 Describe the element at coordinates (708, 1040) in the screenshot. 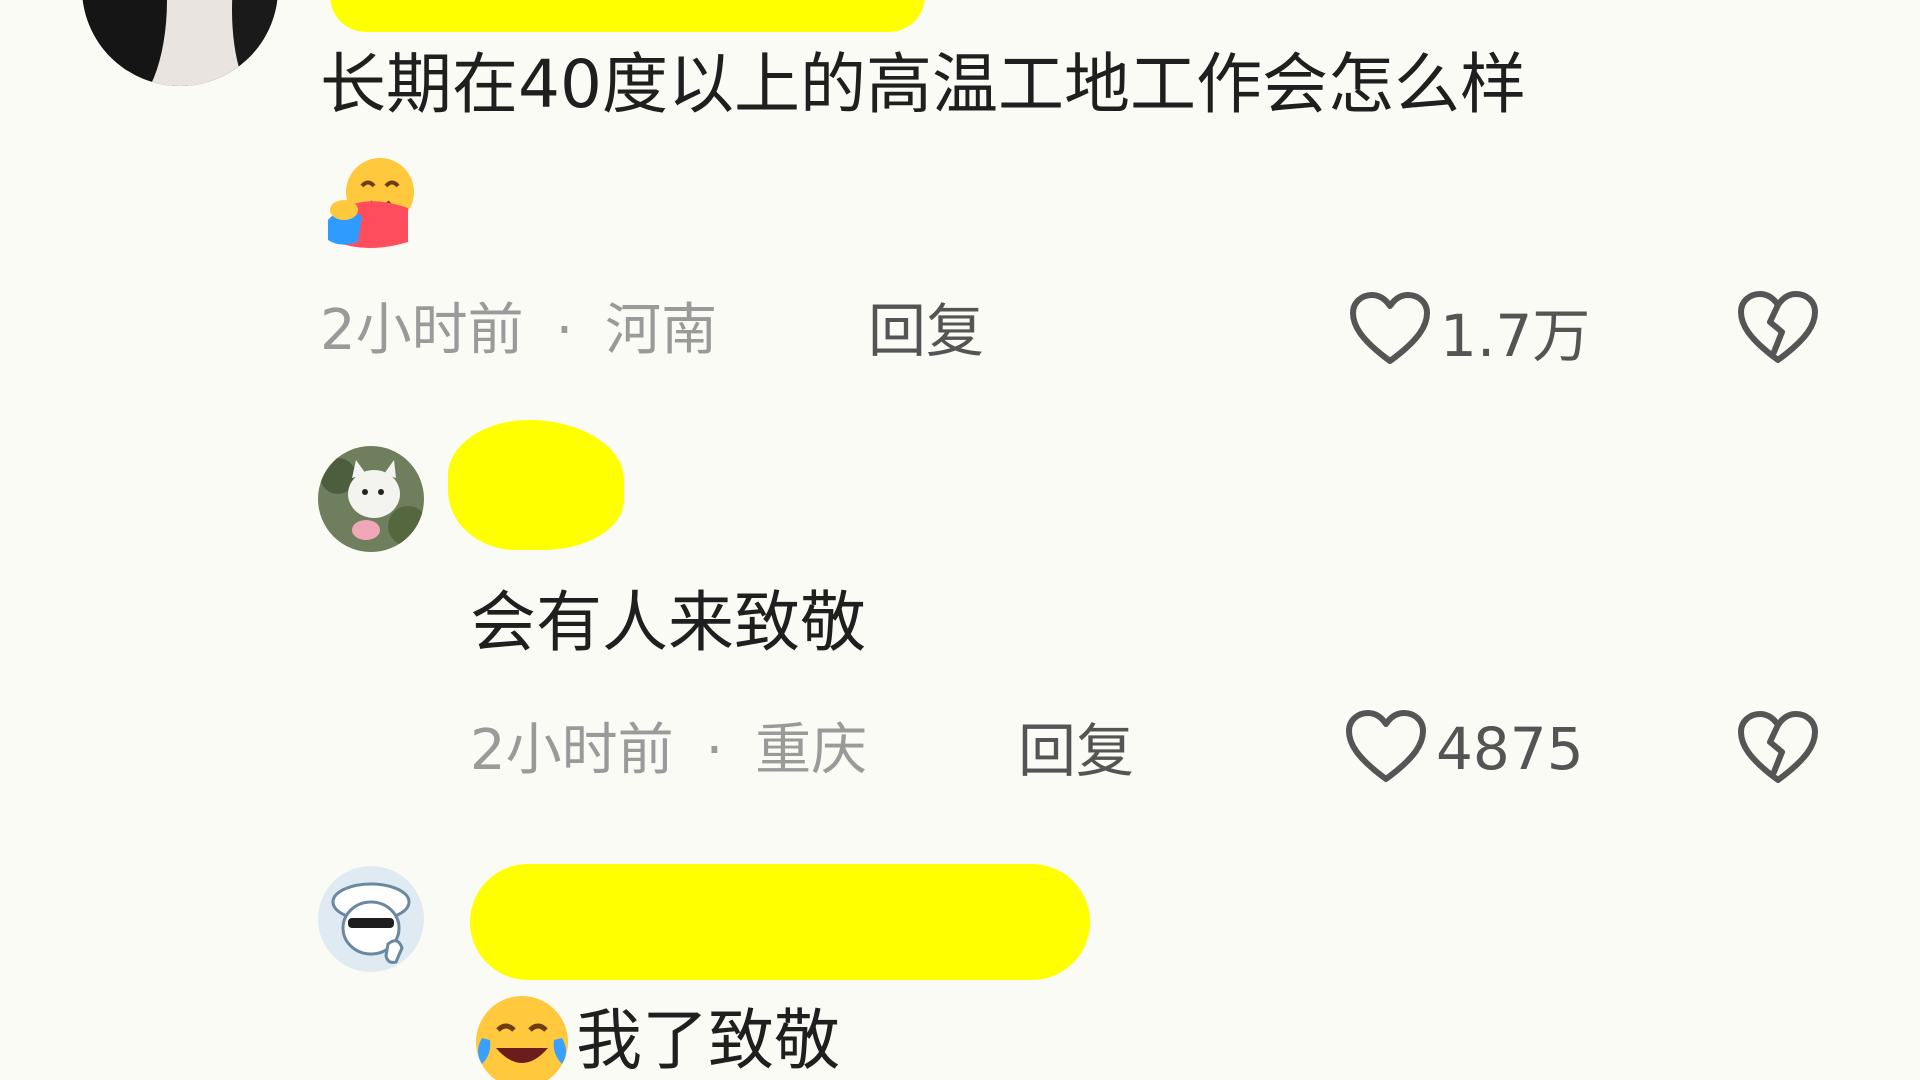

I see `comment-text: 我了致敬` at that location.